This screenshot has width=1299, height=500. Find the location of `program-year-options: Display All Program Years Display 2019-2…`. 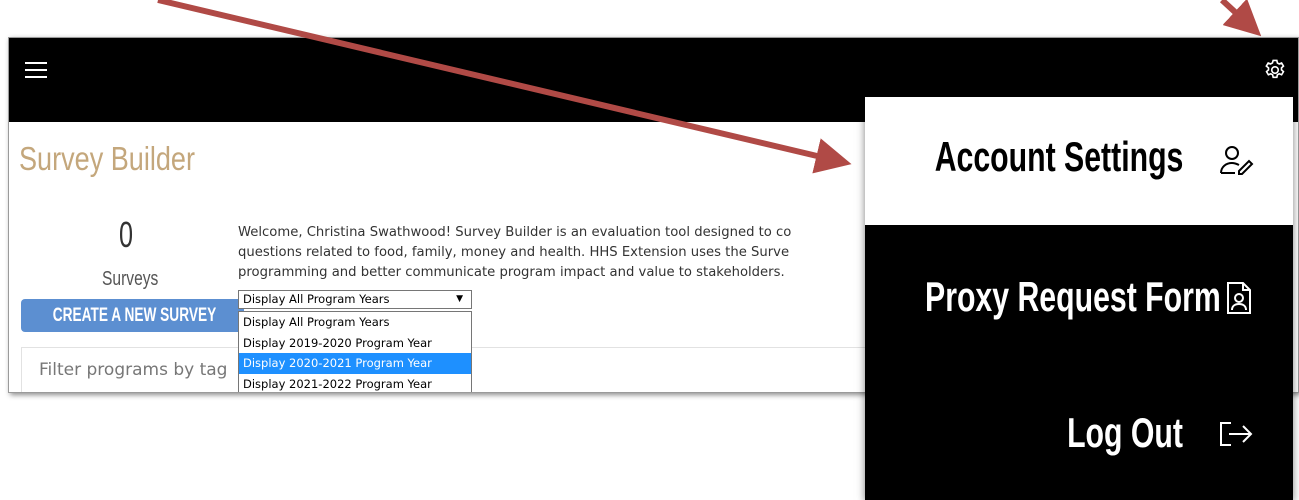

program-year-options: Display All Program Years Display 2019-2… is located at coordinates (355, 352).